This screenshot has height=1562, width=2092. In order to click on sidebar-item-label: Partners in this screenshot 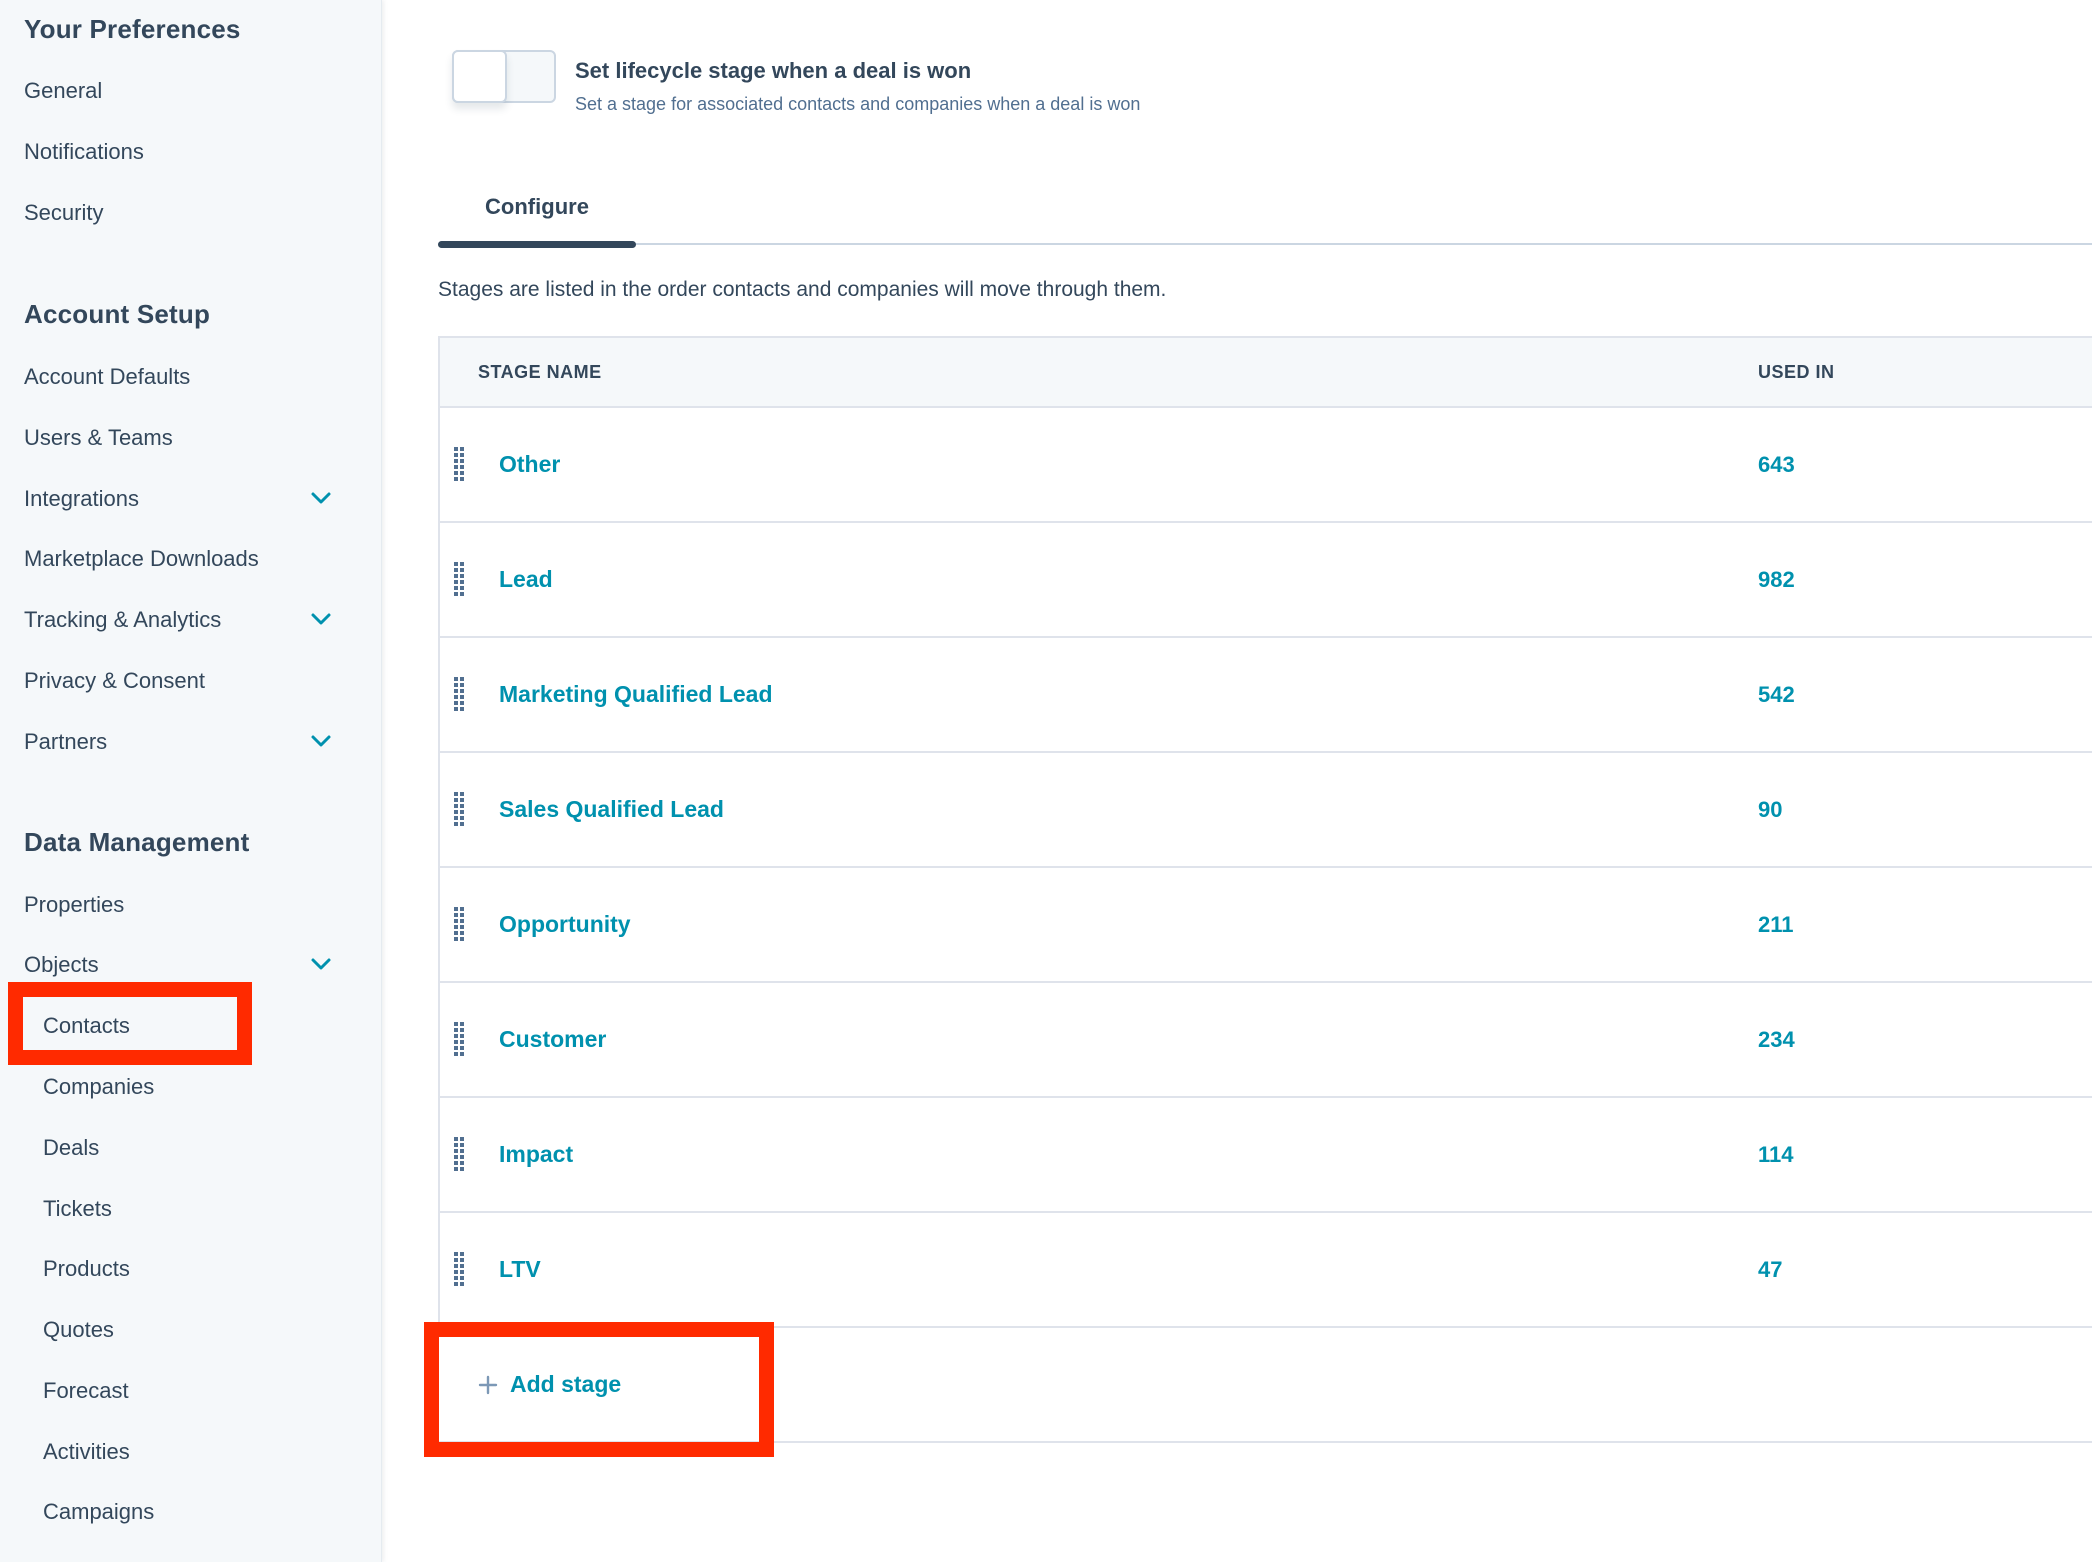, I will do `click(66, 741)`.